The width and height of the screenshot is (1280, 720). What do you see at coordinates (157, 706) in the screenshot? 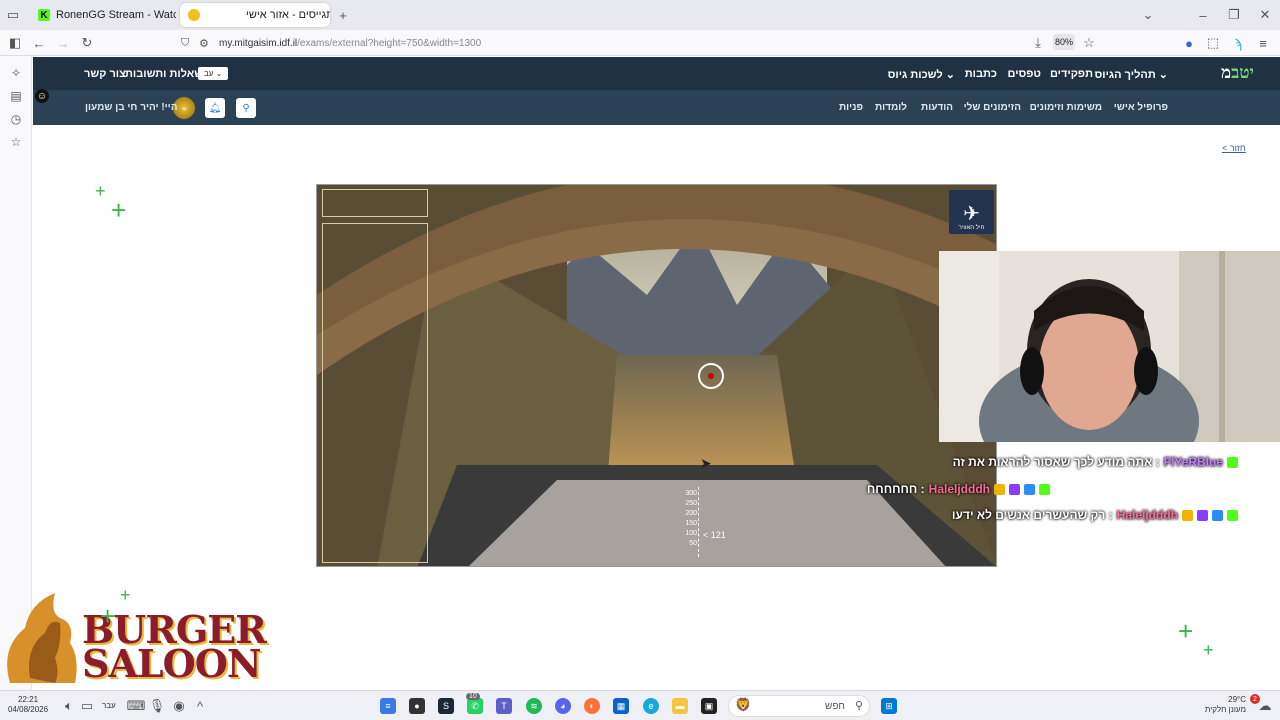
I see `microphone-icon: 🎙︎` at bounding box center [157, 706].